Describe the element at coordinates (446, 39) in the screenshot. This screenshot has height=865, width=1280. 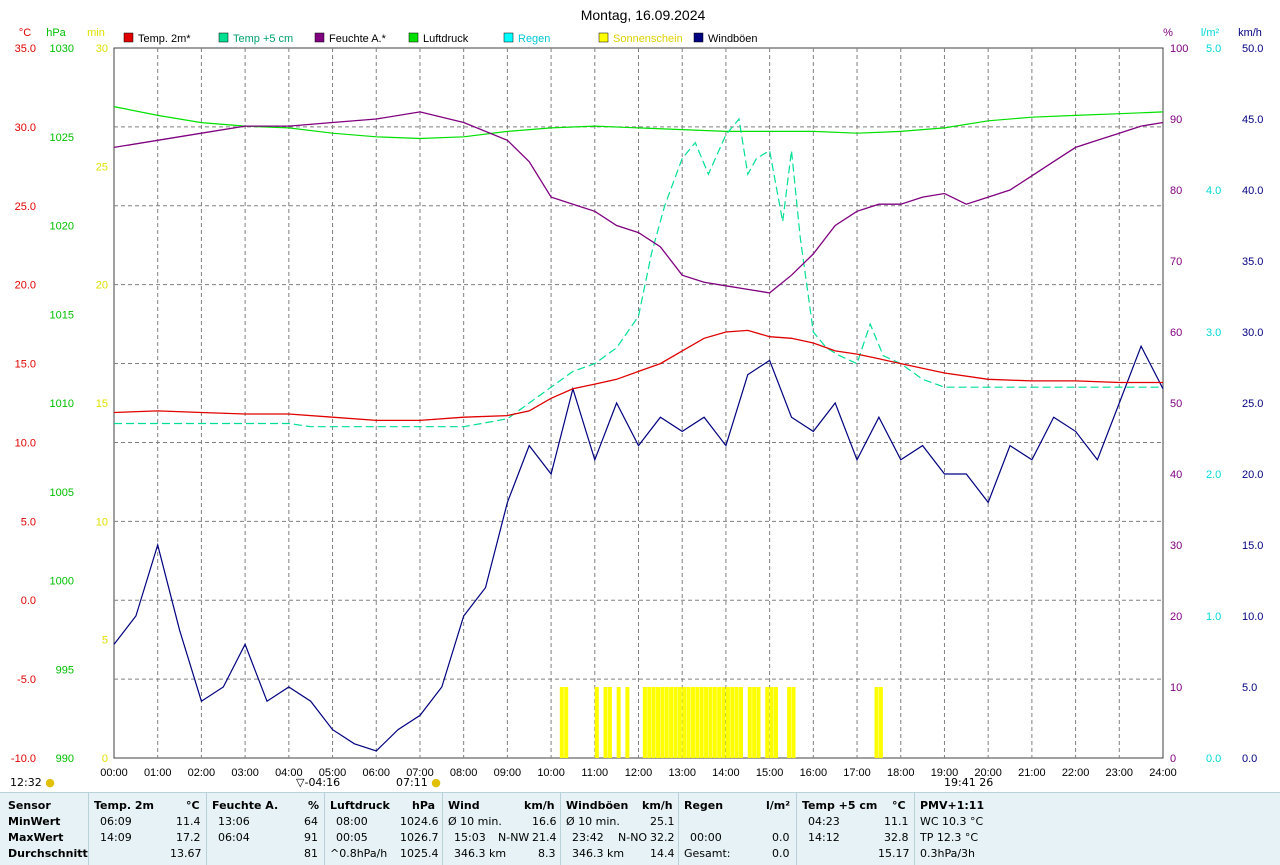
I see `legend-label: Luftdruck` at that location.